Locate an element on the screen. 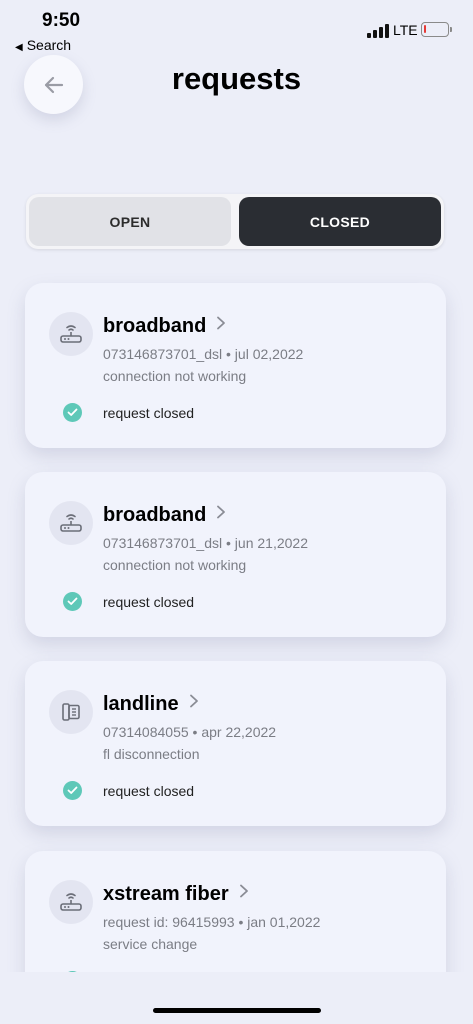 The height and width of the screenshot is (1024, 473). request-description: service change is located at coordinates (150, 944).